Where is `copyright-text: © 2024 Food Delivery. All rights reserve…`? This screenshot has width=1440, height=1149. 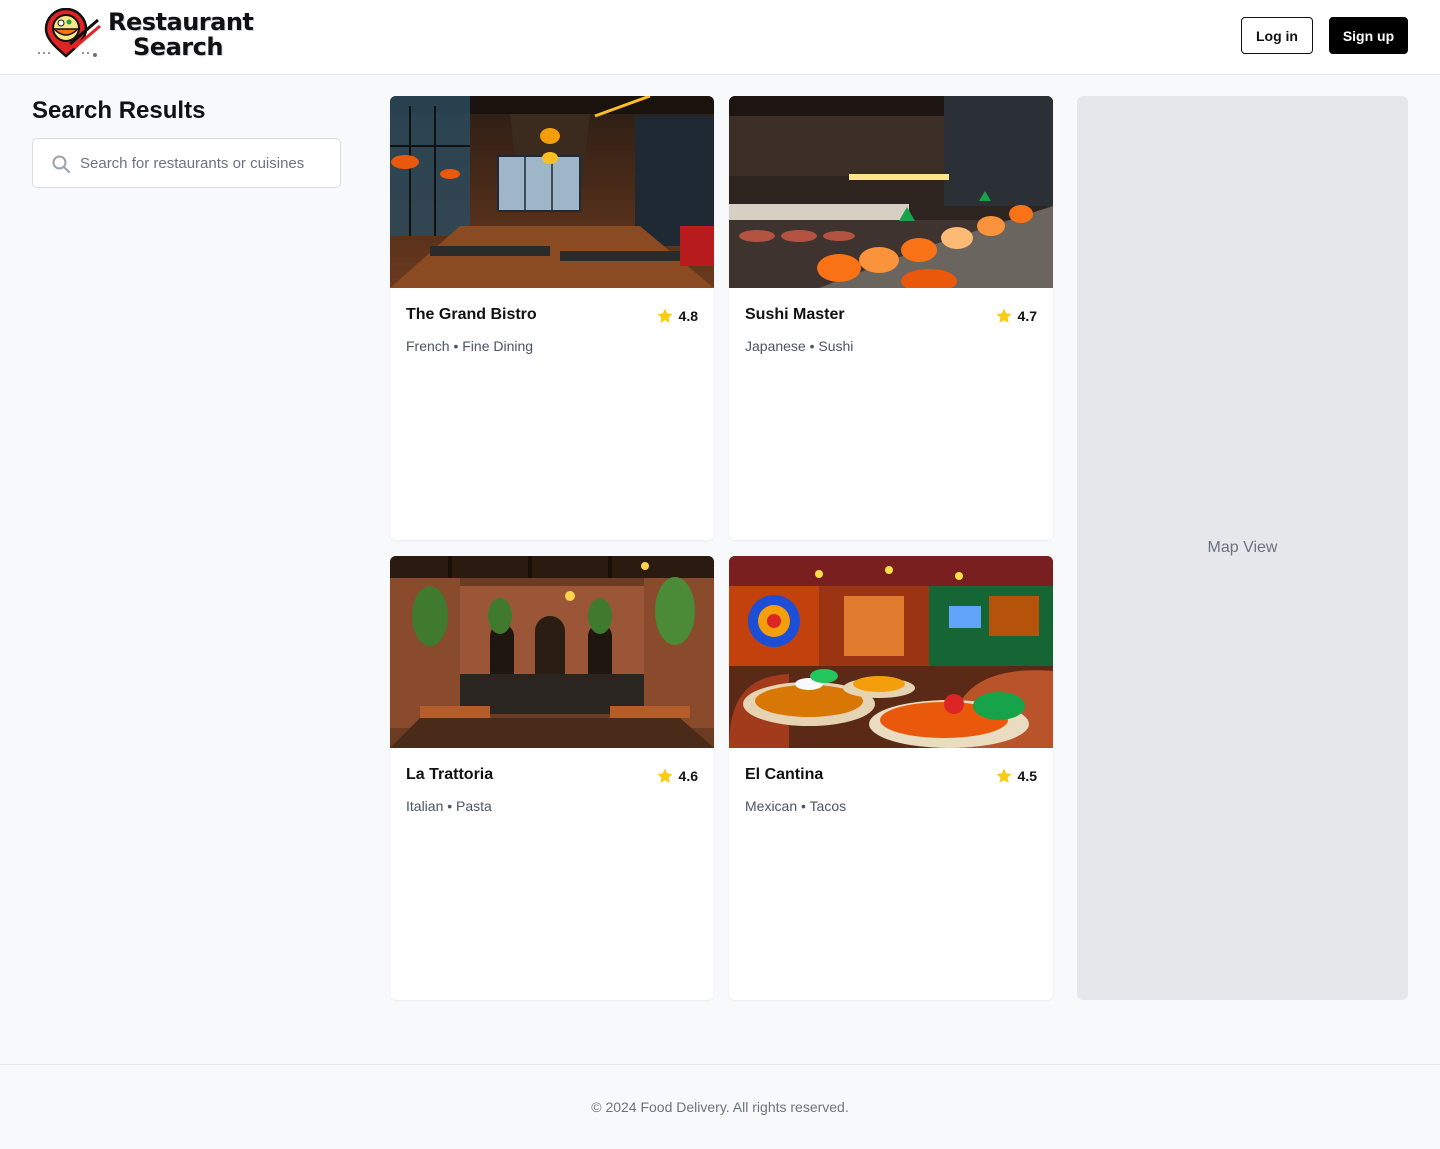
copyright-text: © 2024 Food Delivery. All rights reserve… is located at coordinates (720, 1107).